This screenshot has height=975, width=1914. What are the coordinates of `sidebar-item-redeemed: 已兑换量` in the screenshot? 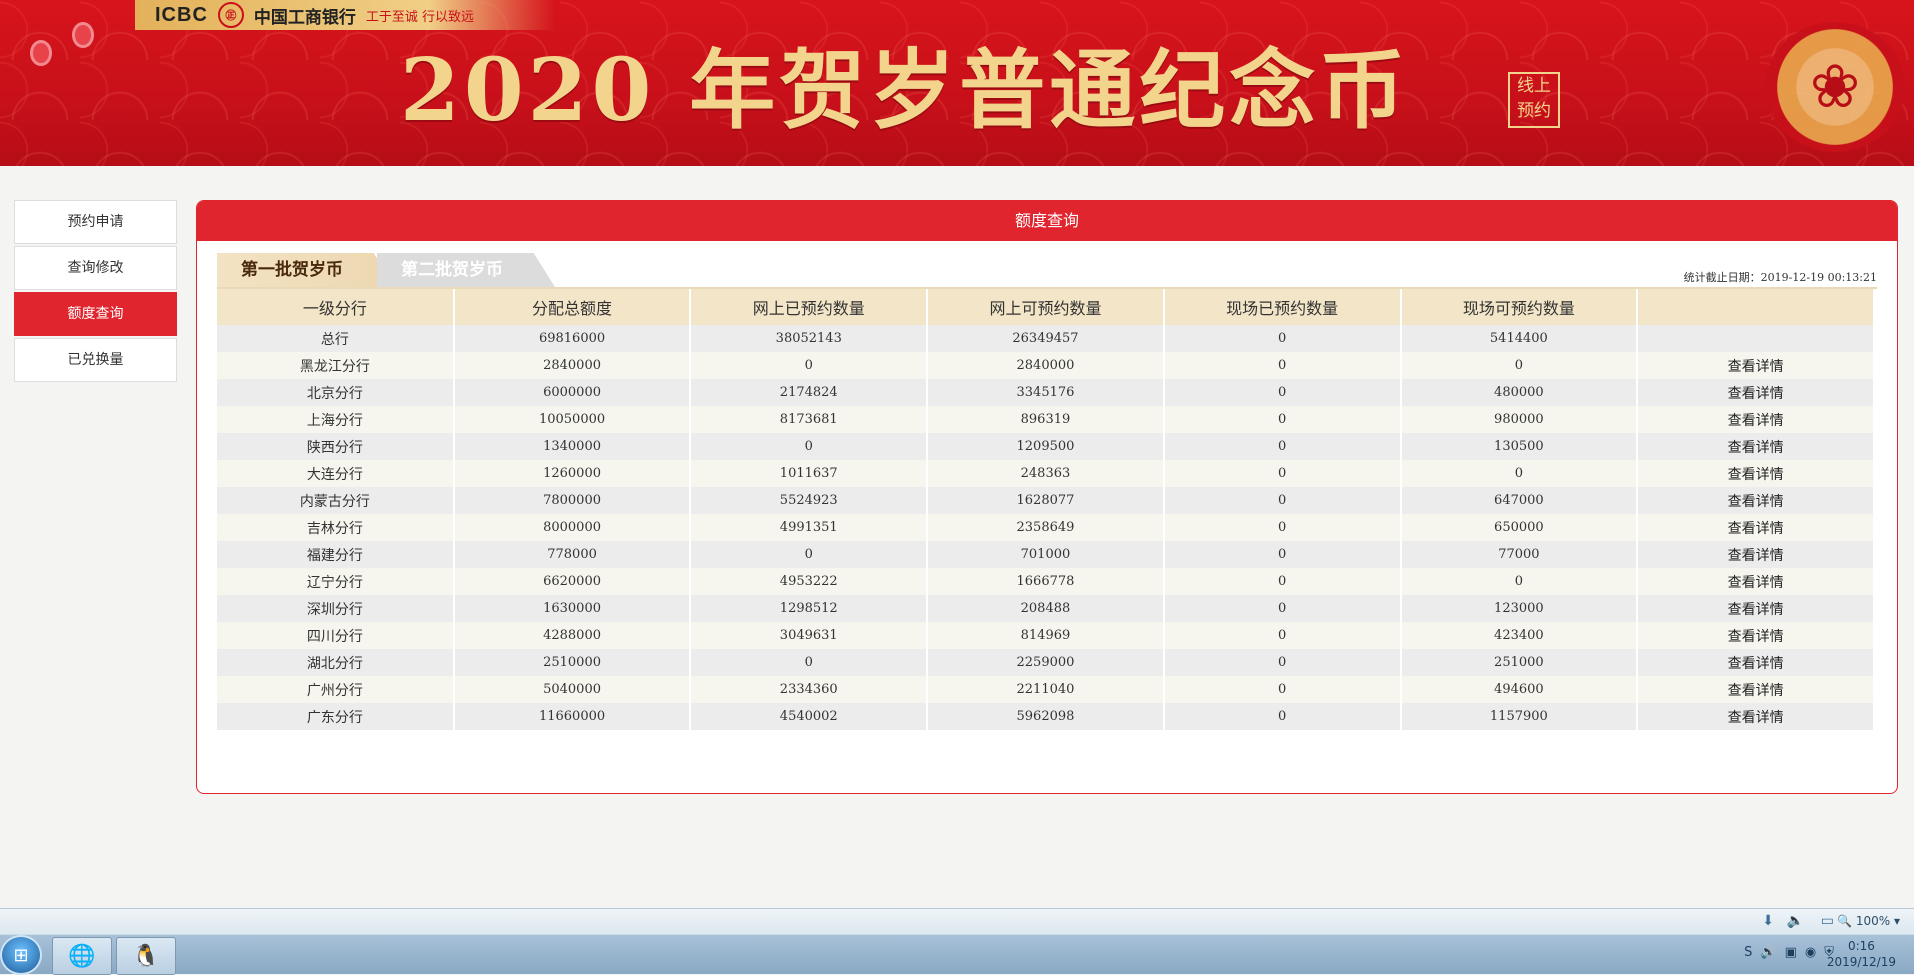 It's located at (95, 360).